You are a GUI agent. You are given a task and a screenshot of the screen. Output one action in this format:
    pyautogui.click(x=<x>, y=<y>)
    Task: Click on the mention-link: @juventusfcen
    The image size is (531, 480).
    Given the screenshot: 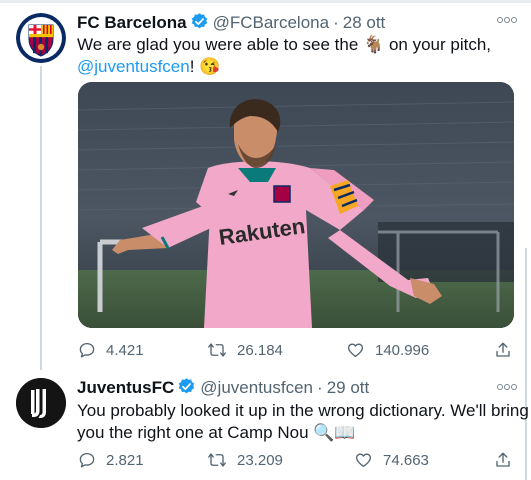 What is the action you would take?
    pyautogui.click(x=133, y=66)
    